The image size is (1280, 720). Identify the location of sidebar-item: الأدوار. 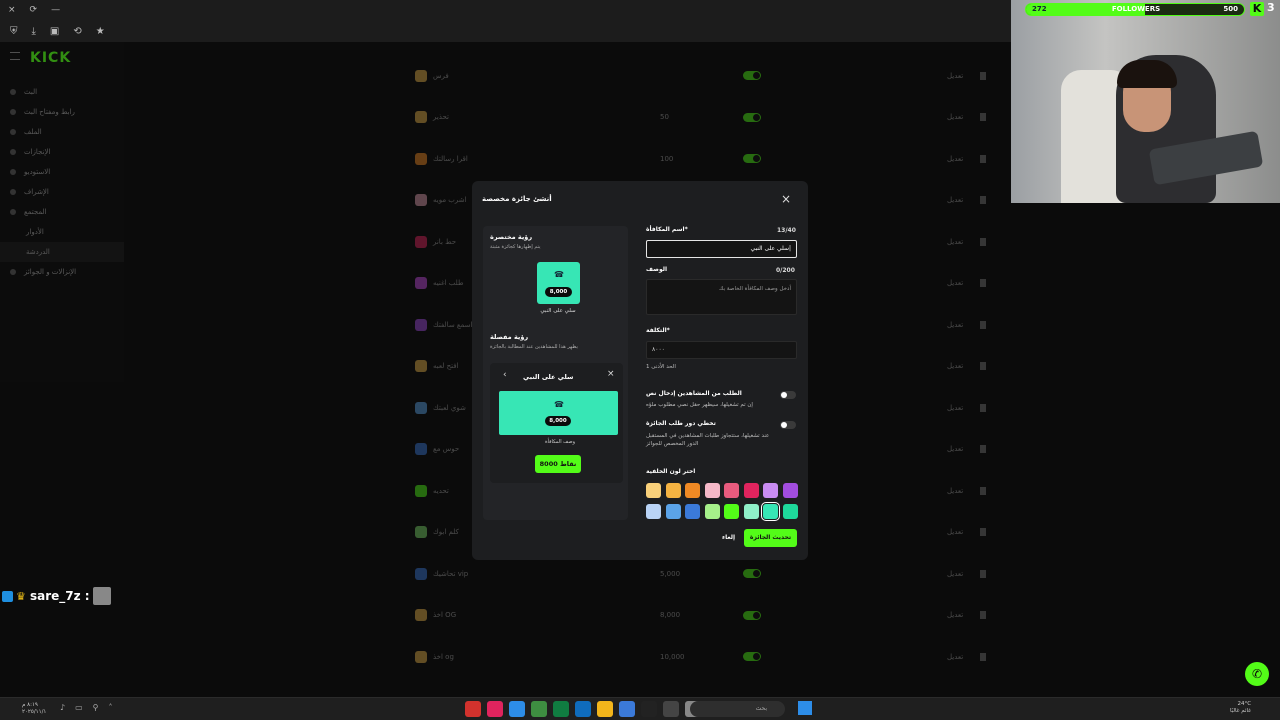
(62, 232).